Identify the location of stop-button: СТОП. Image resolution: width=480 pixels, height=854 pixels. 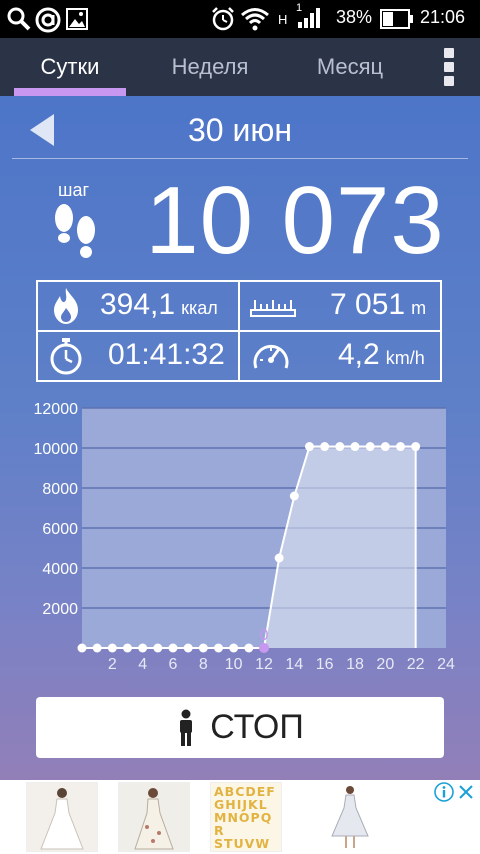
(240, 727).